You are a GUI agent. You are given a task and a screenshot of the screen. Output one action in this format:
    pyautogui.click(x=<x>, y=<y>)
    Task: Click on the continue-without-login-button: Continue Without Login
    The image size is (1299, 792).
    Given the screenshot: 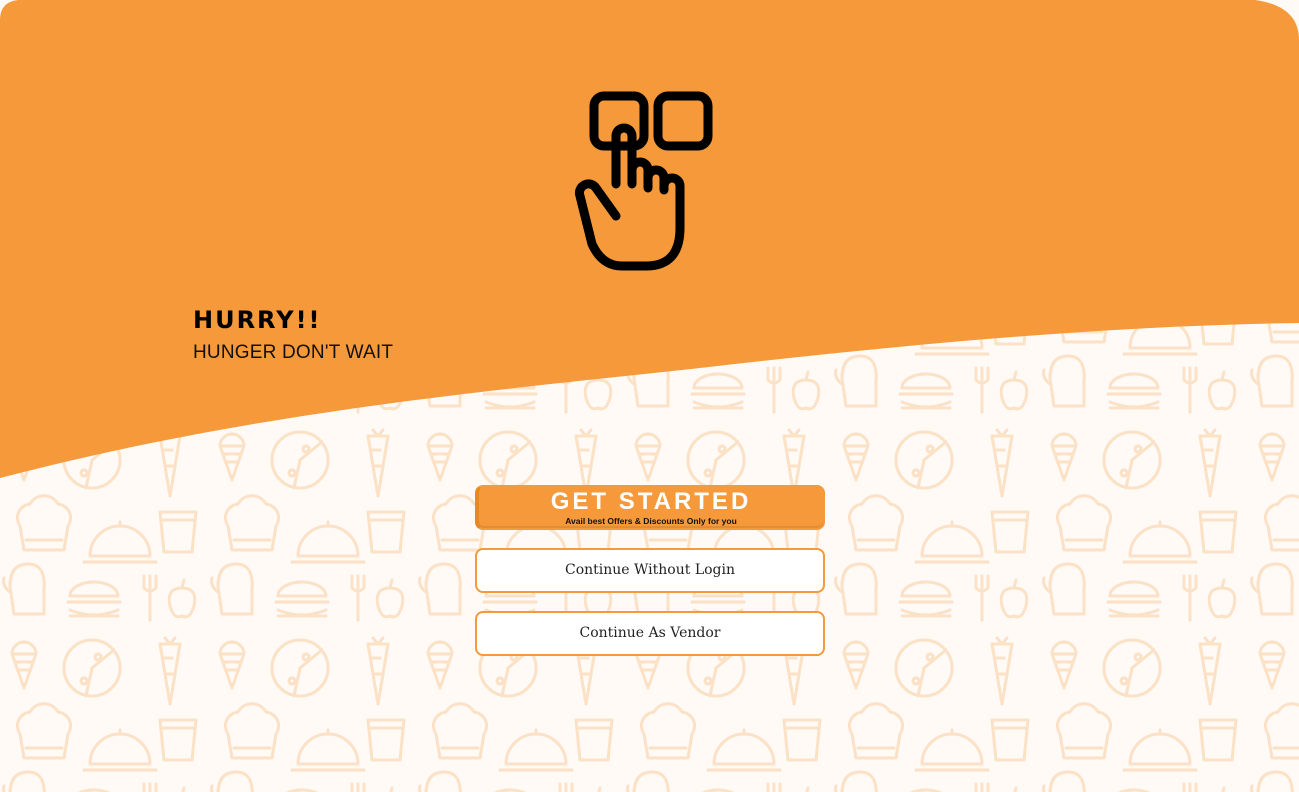 What is the action you would take?
    pyautogui.click(x=650, y=570)
    